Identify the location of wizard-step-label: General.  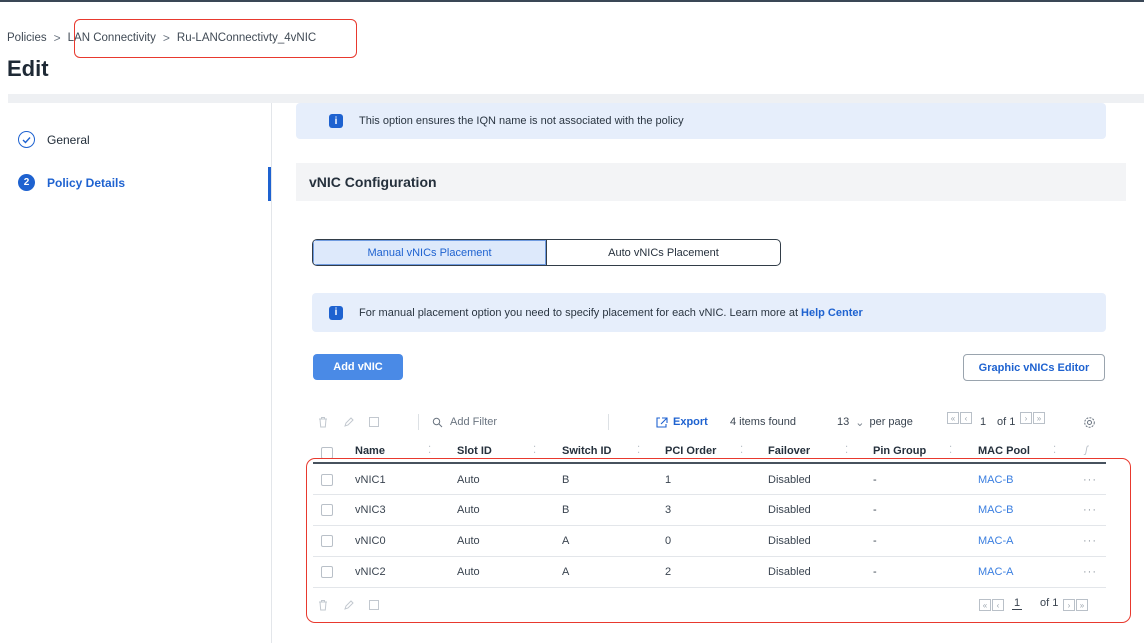
(68, 139).